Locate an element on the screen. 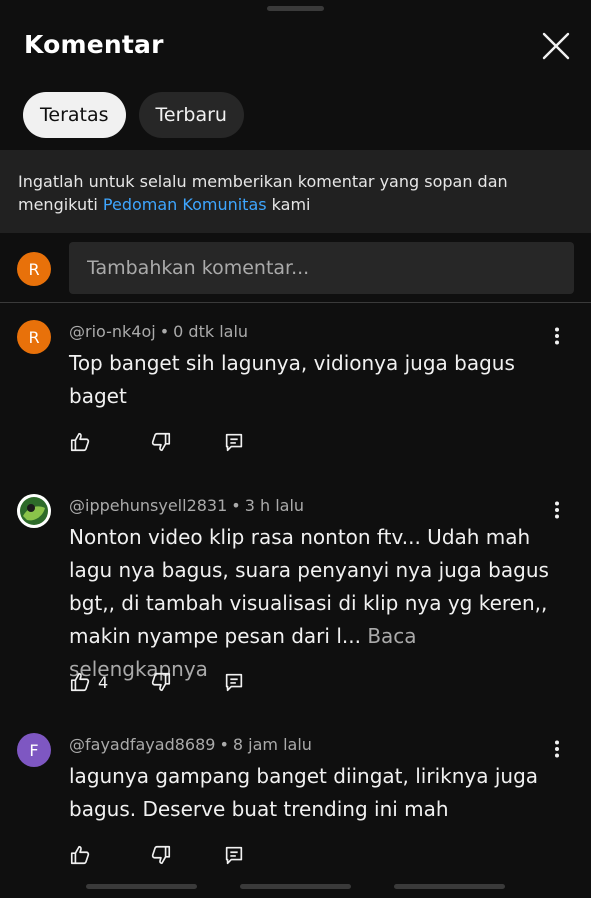  like-button: 4 is located at coordinates (88, 682).